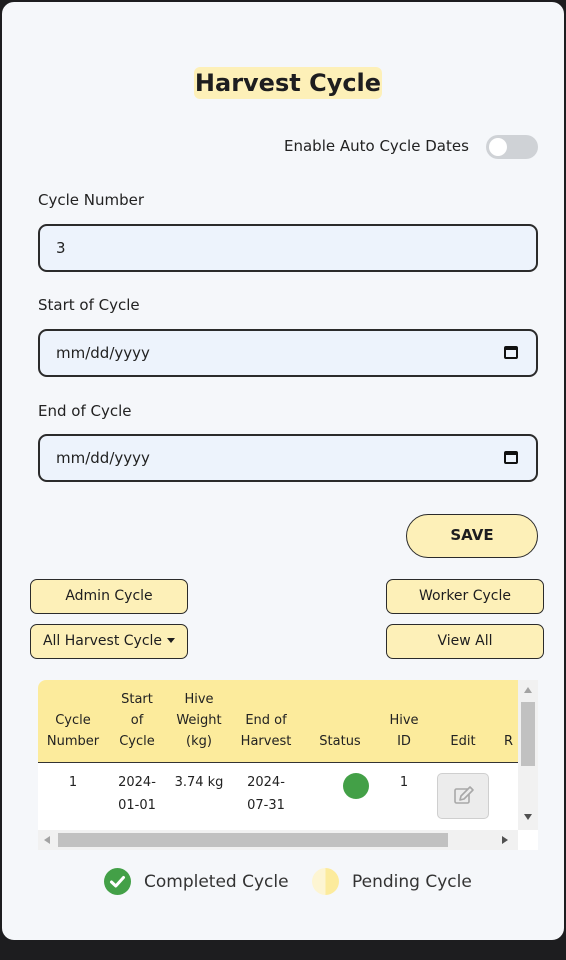 This screenshot has height=960, width=566. I want to click on scroll-right-arrow-icon, so click(505, 840).